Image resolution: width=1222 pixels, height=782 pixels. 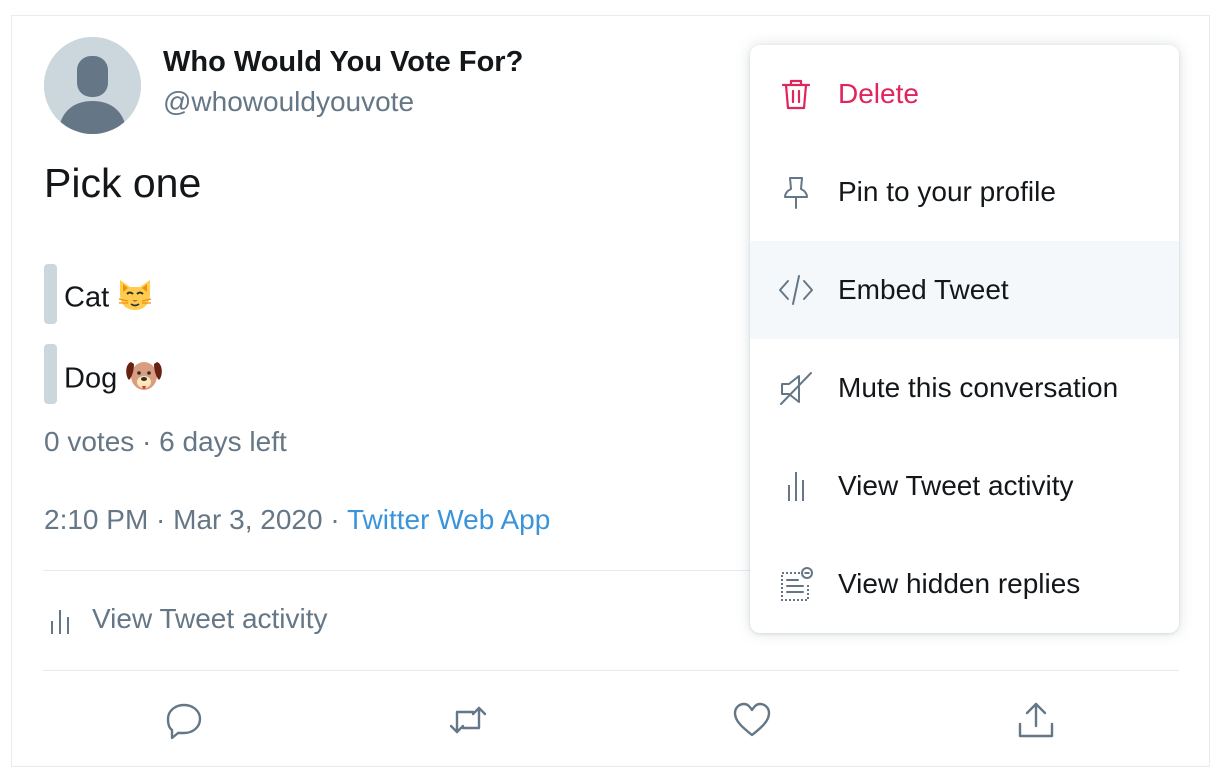 What do you see at coordinates (91, 378) in the screenshot?
I see `poll-option-label: Dog` at bounding box center [91, 378].